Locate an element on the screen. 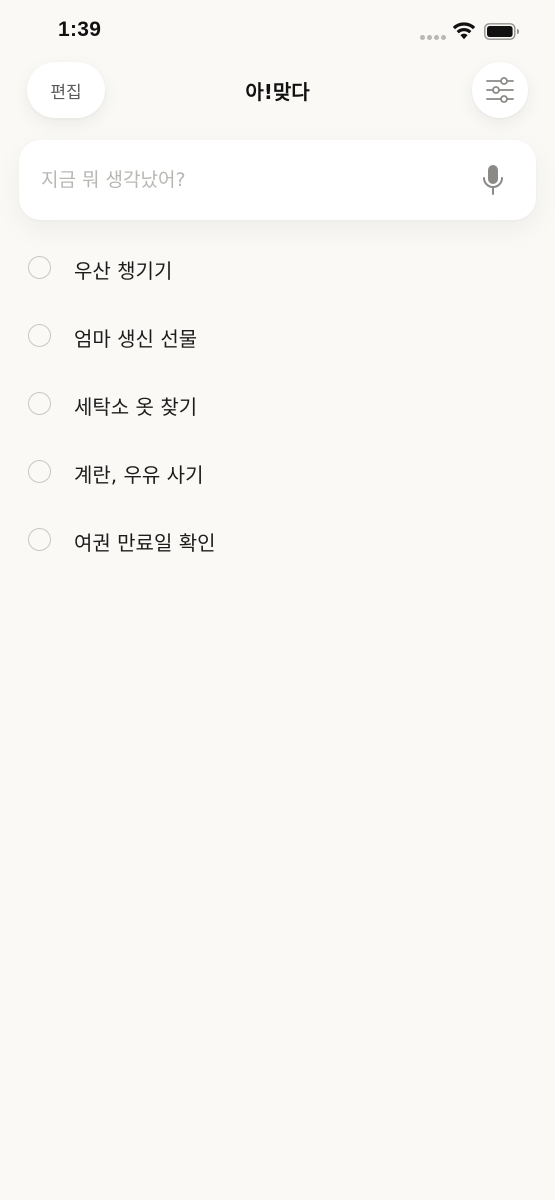  mic-button is located at coordinates (493, 180).